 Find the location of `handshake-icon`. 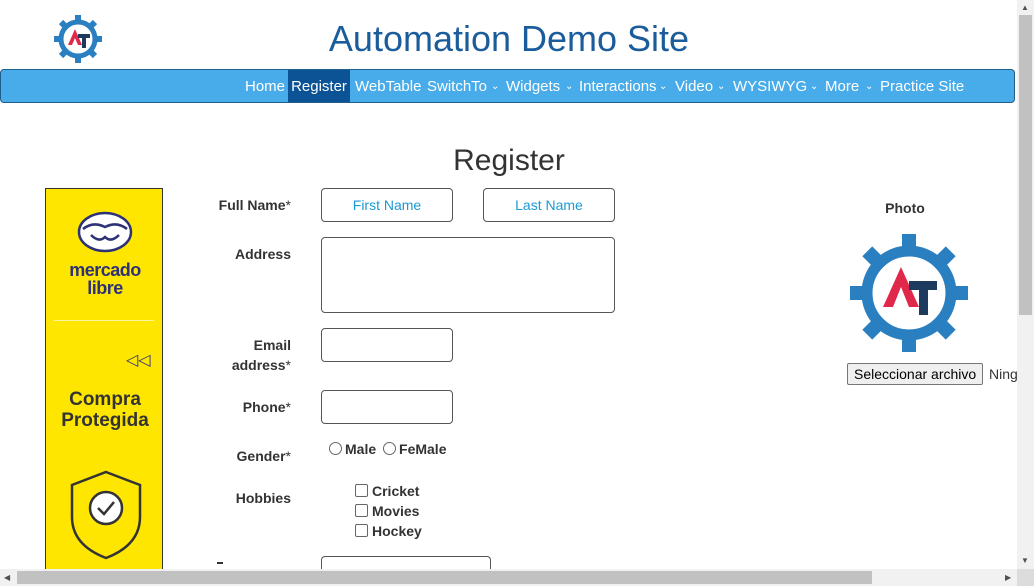

handshake-icon is located at coordinates (105, 234).